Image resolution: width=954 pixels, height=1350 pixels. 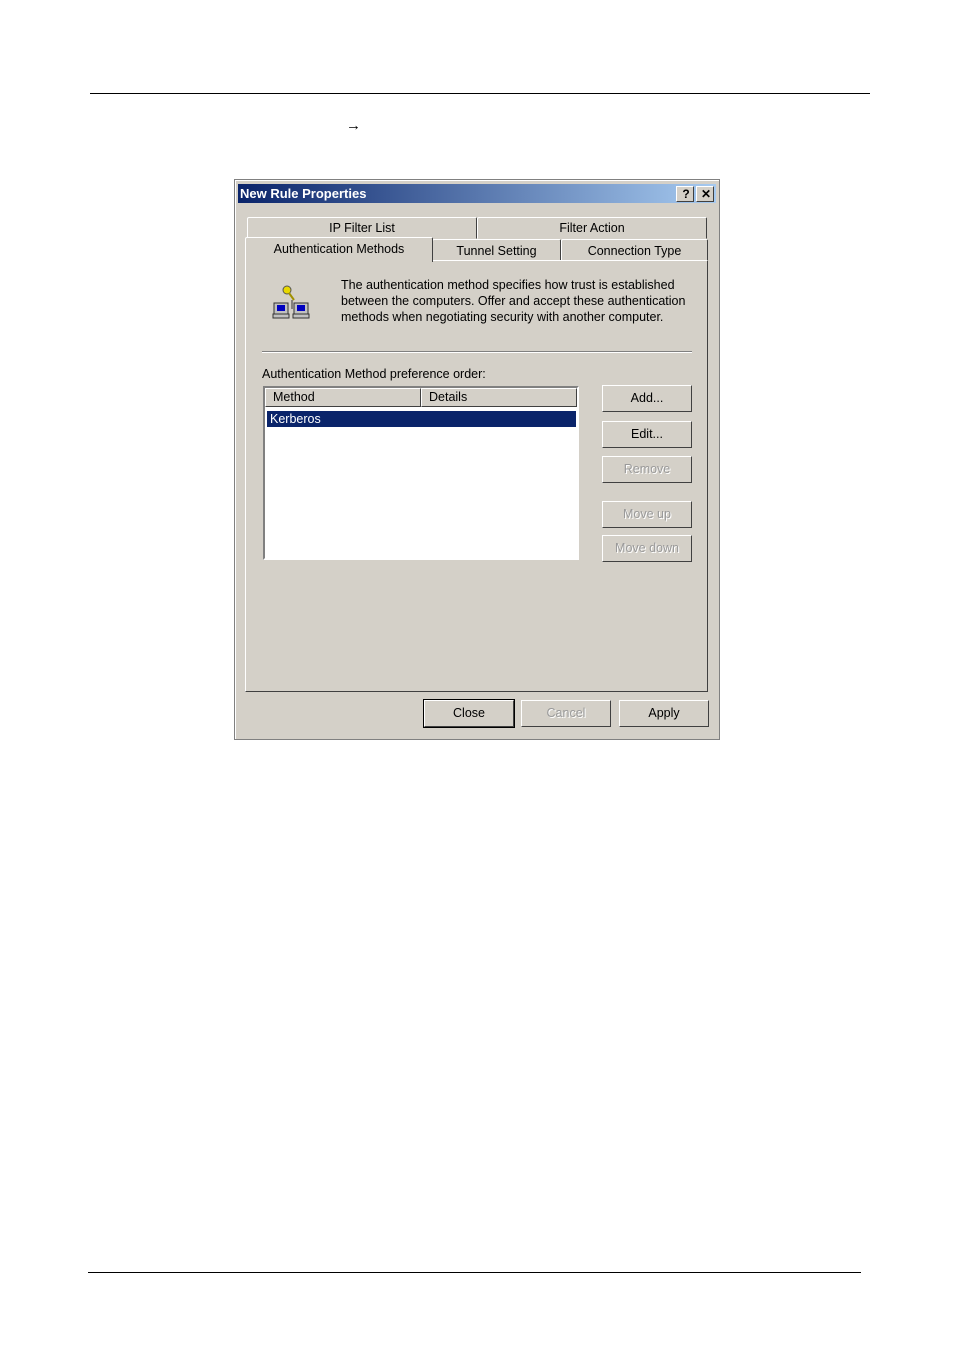 I want to click on tab-tunnel-setting: Tunnel Setting, so click(x=496, y=250).